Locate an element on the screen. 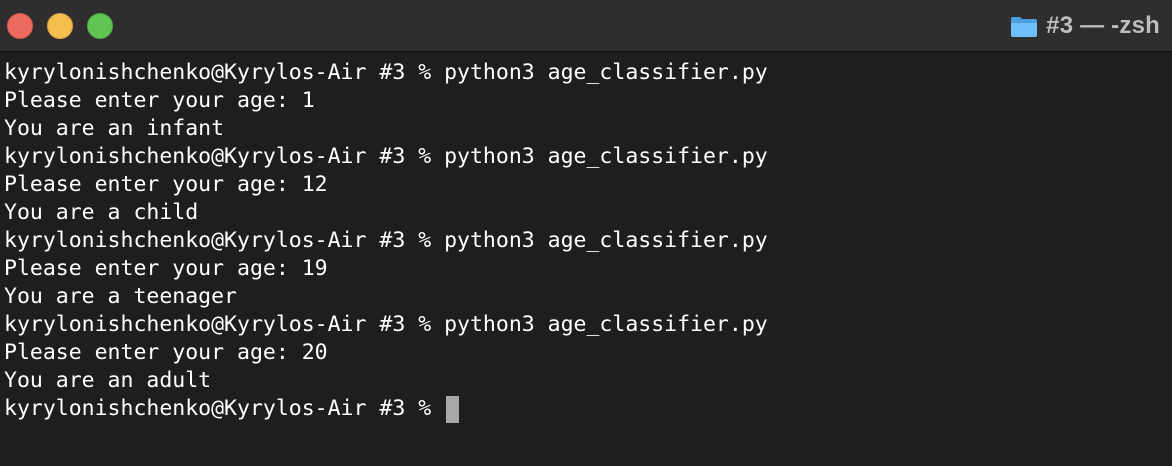 This screenshot has height=466, width=1172. terminal-line: Please enter your age: 20 is located at coordinates (166, 352).